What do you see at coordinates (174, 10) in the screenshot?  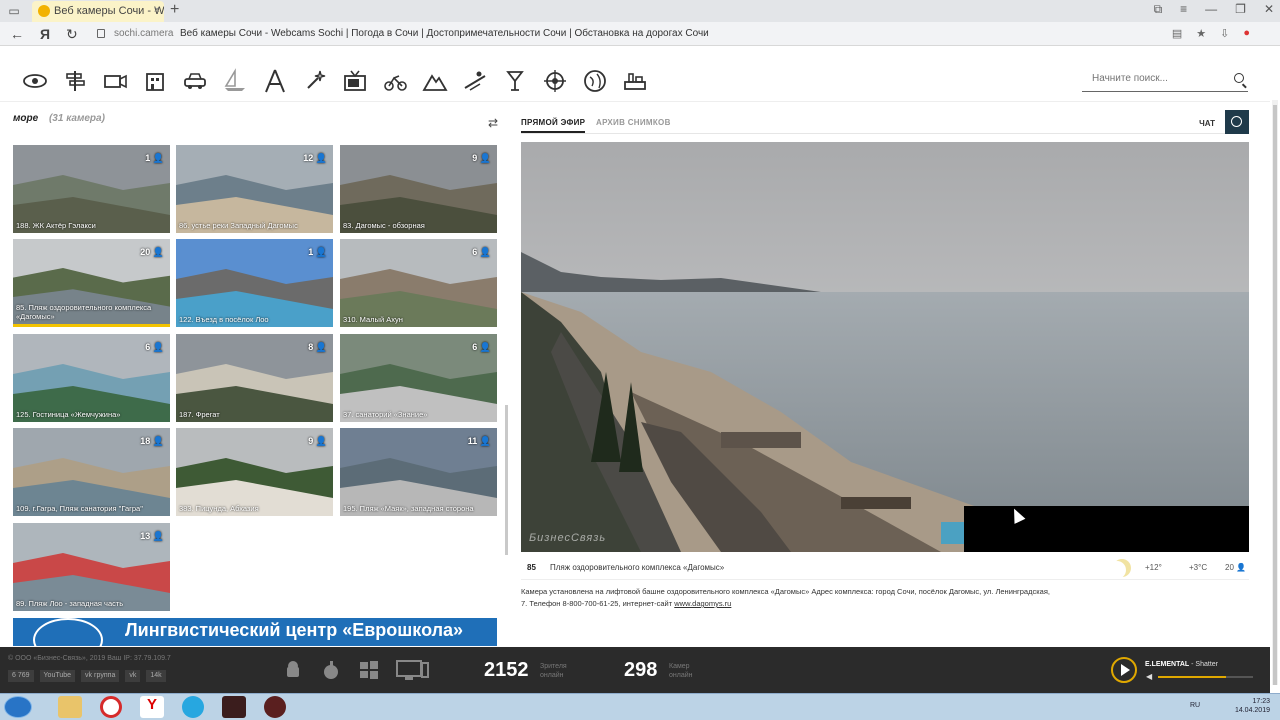 I see `new-tab-button: +` at bounding box center [174, 10].